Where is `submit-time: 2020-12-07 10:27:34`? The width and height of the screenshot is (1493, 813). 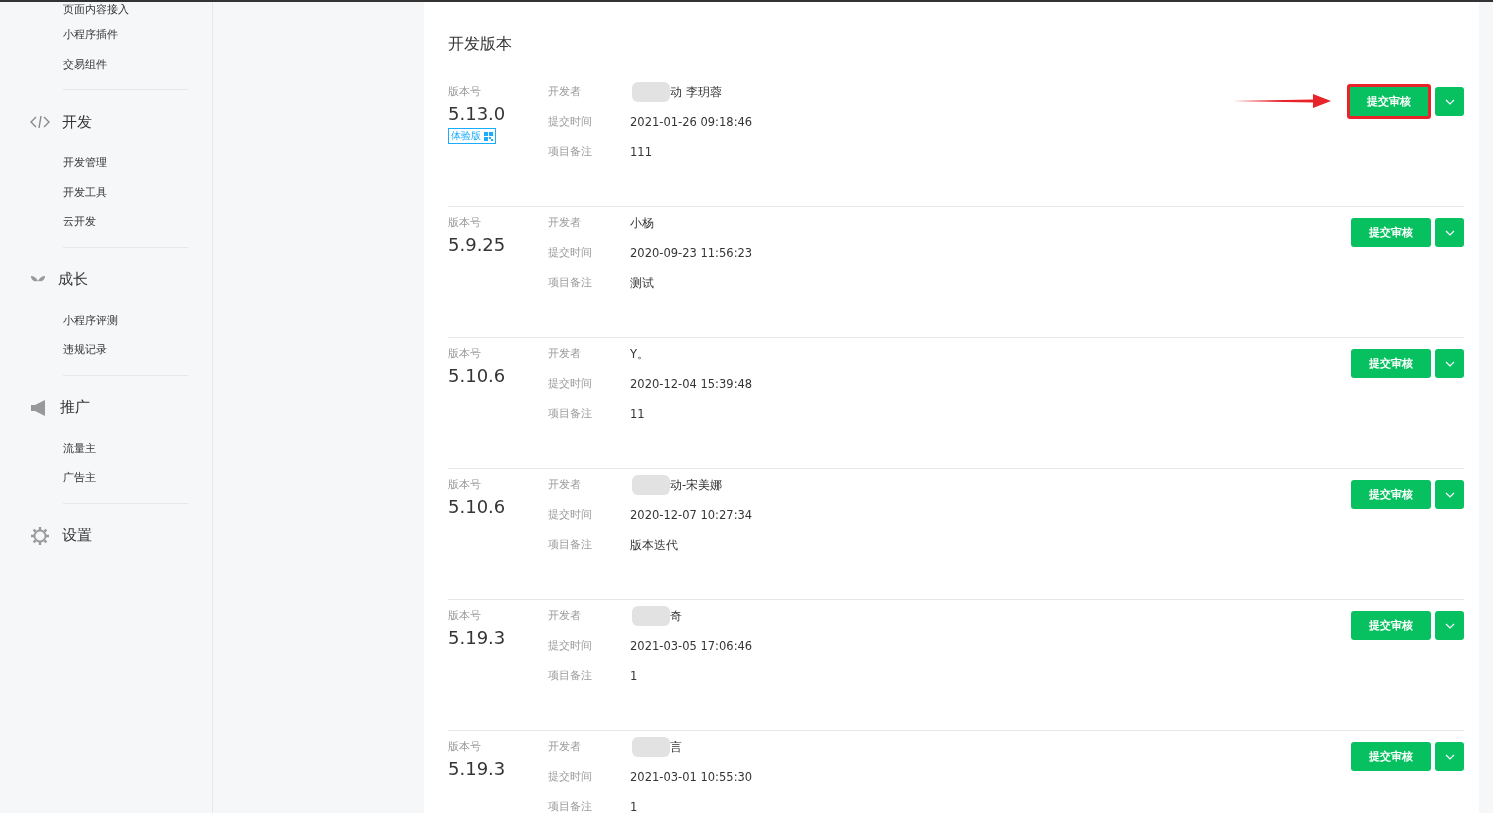
submit-time: 2020-12-07 10:27:34 is located at coordinates (691, 515).